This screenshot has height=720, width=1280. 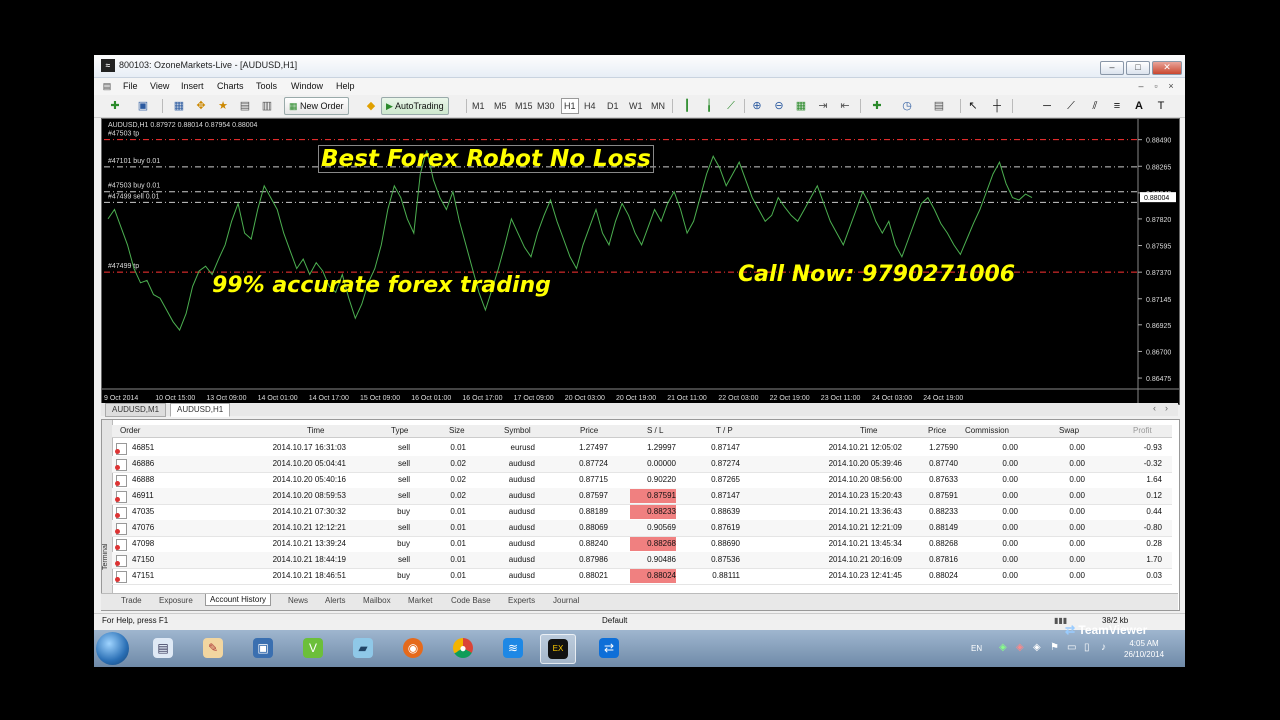 What do you see at coordinates (107, 86) in the screenshot?
I see `document-icon: ▤` at bounding box center [107, 86].